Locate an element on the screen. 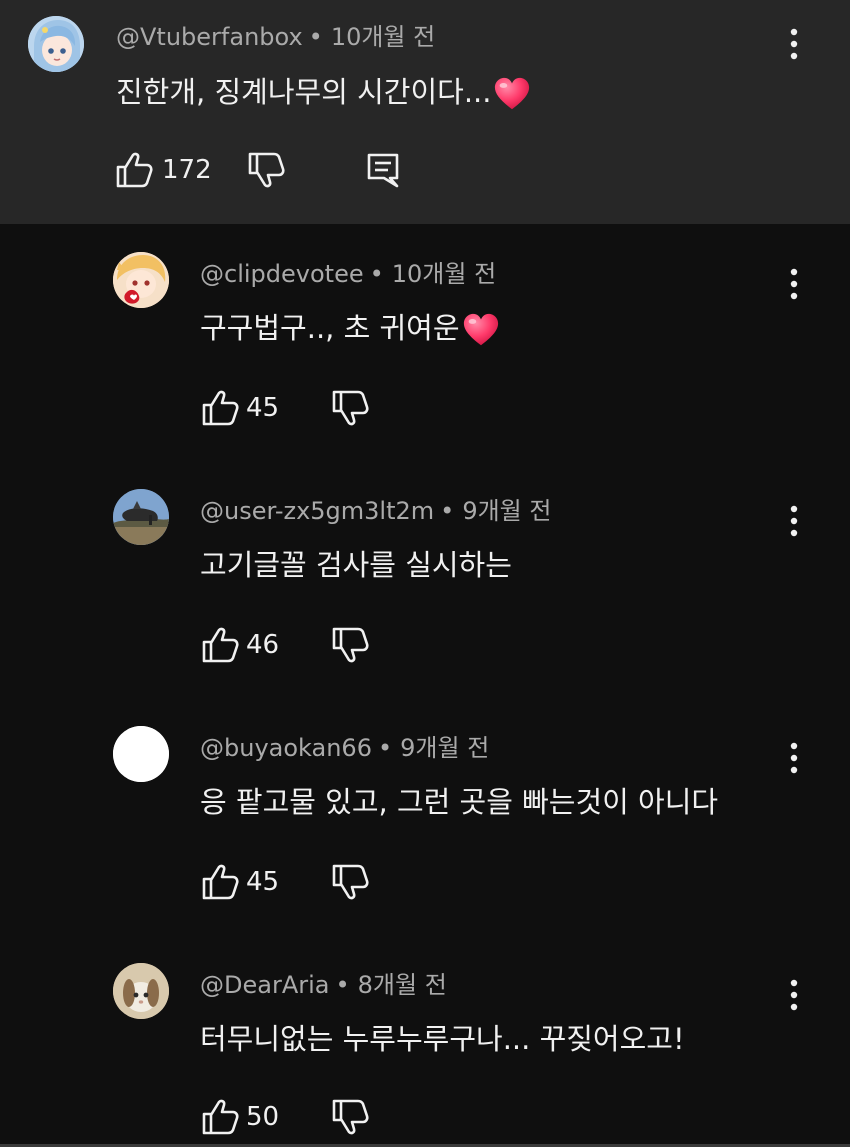  comment-actions: 46 is located at coordinates (300, 645).